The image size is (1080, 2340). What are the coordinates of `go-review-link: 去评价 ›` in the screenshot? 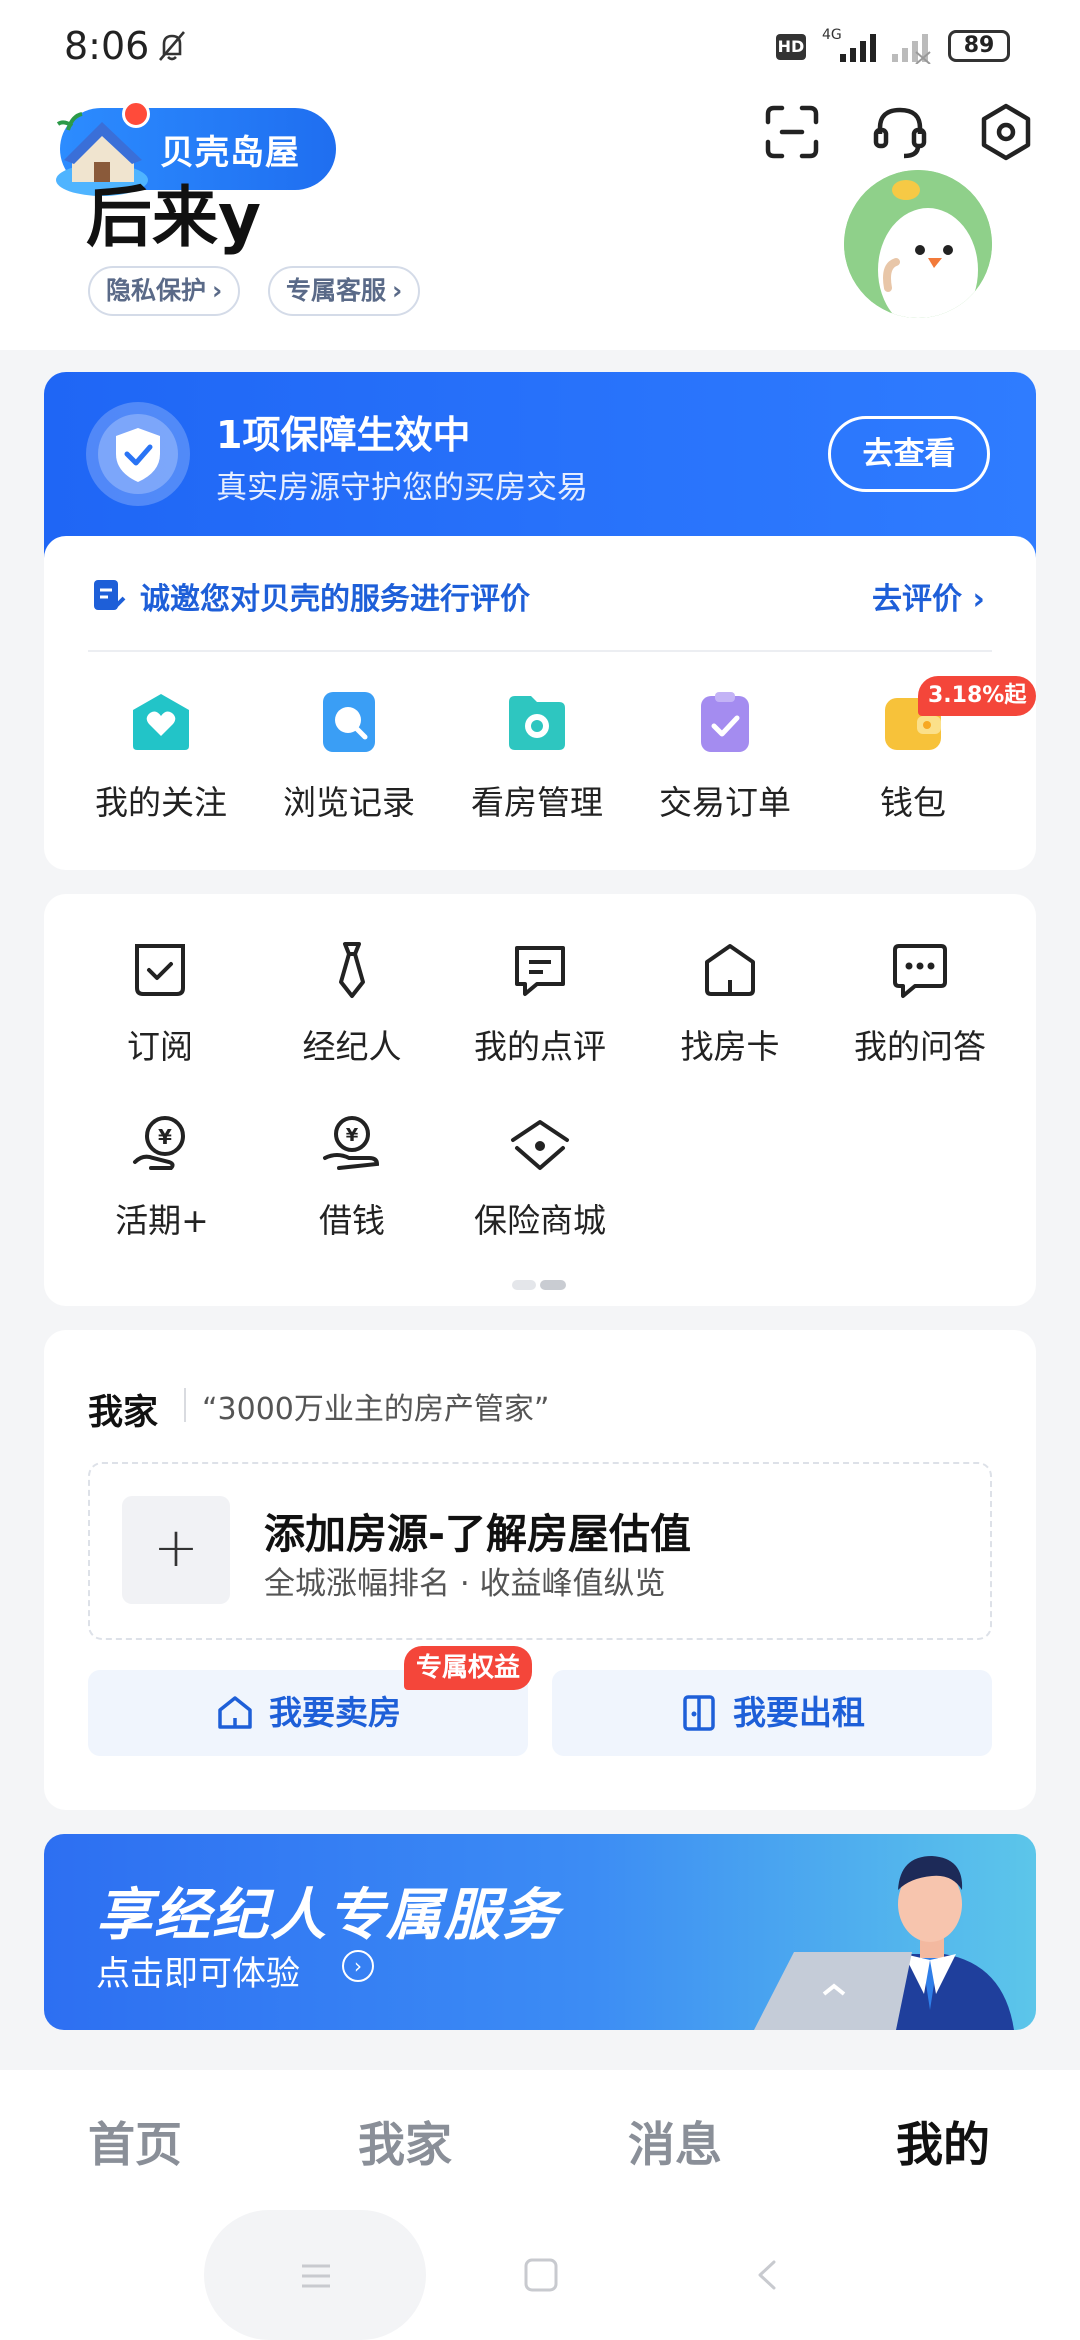 It's located at (928, 596).